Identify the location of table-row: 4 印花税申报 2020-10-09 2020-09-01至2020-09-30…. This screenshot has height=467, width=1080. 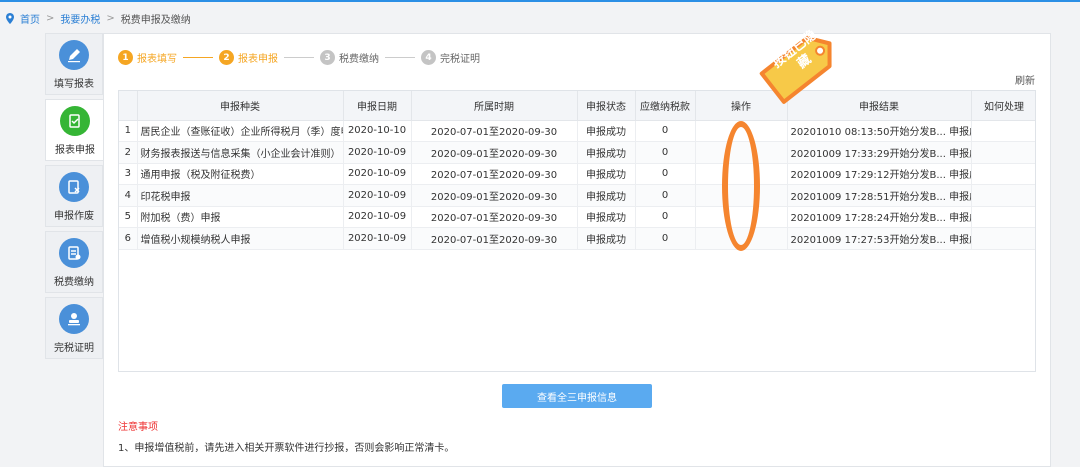
(577, 195).